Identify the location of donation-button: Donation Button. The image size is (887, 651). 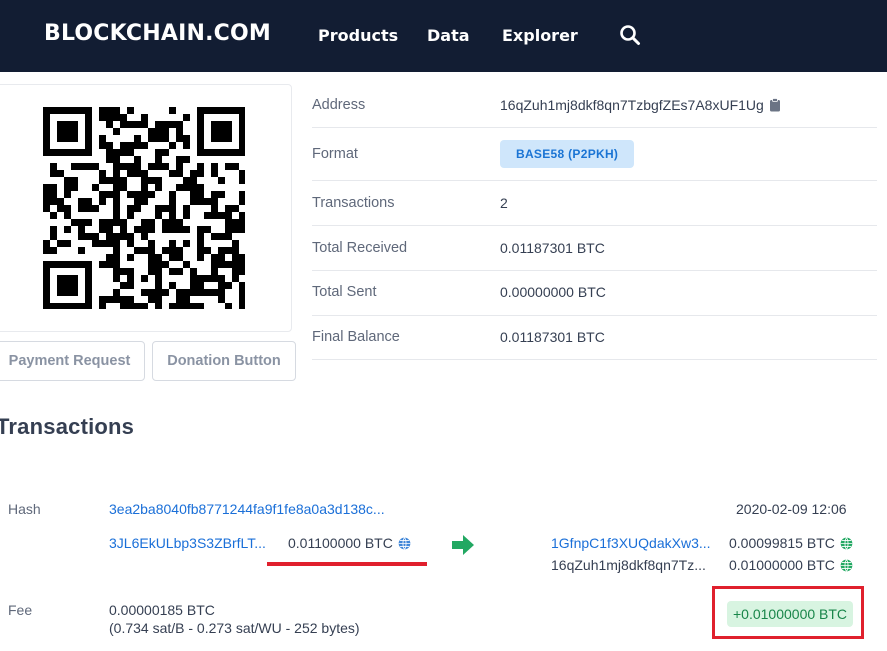
(224, 361).